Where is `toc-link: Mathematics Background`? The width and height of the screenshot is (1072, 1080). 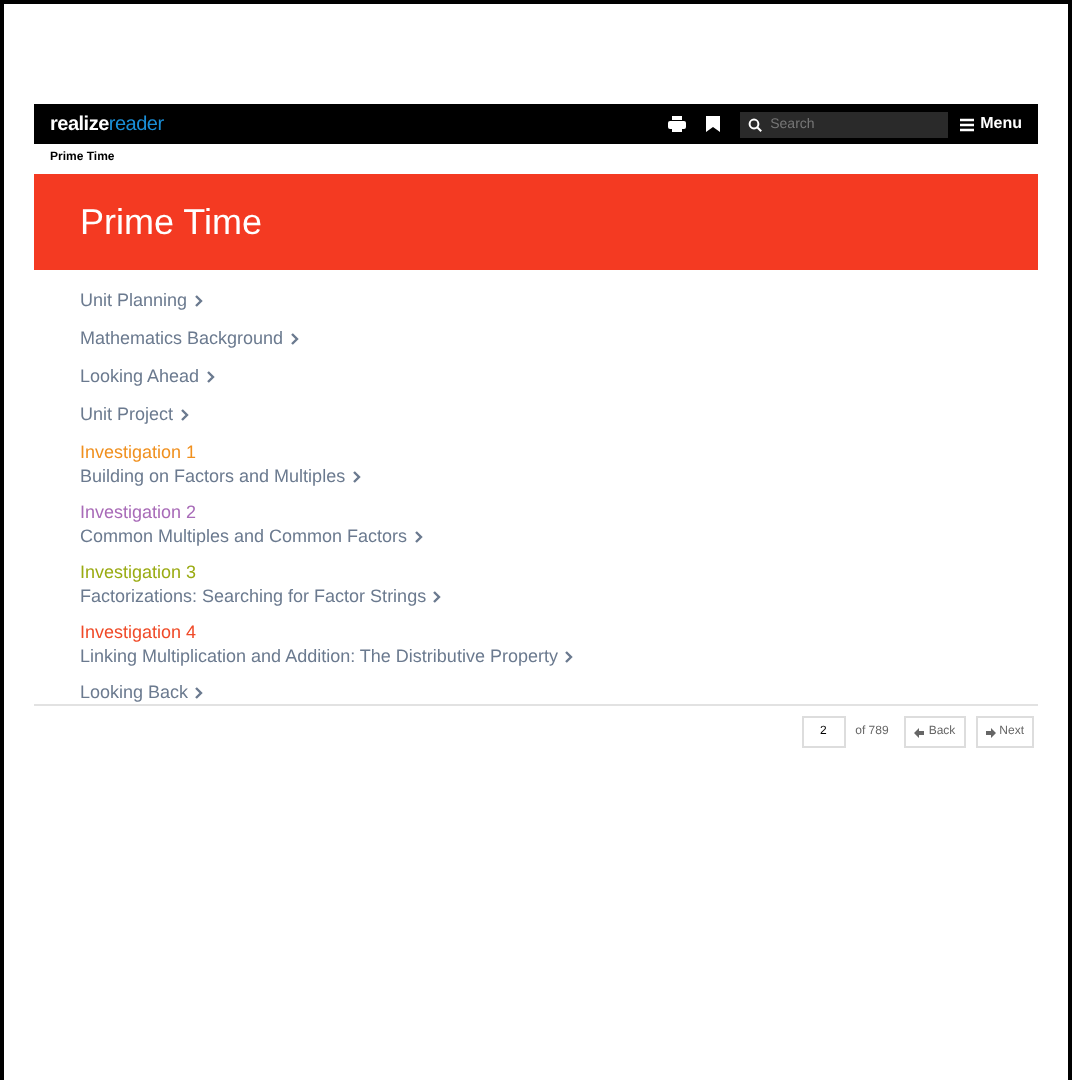
toc-link: Mathematics Background is located at coordinates (536, 339).